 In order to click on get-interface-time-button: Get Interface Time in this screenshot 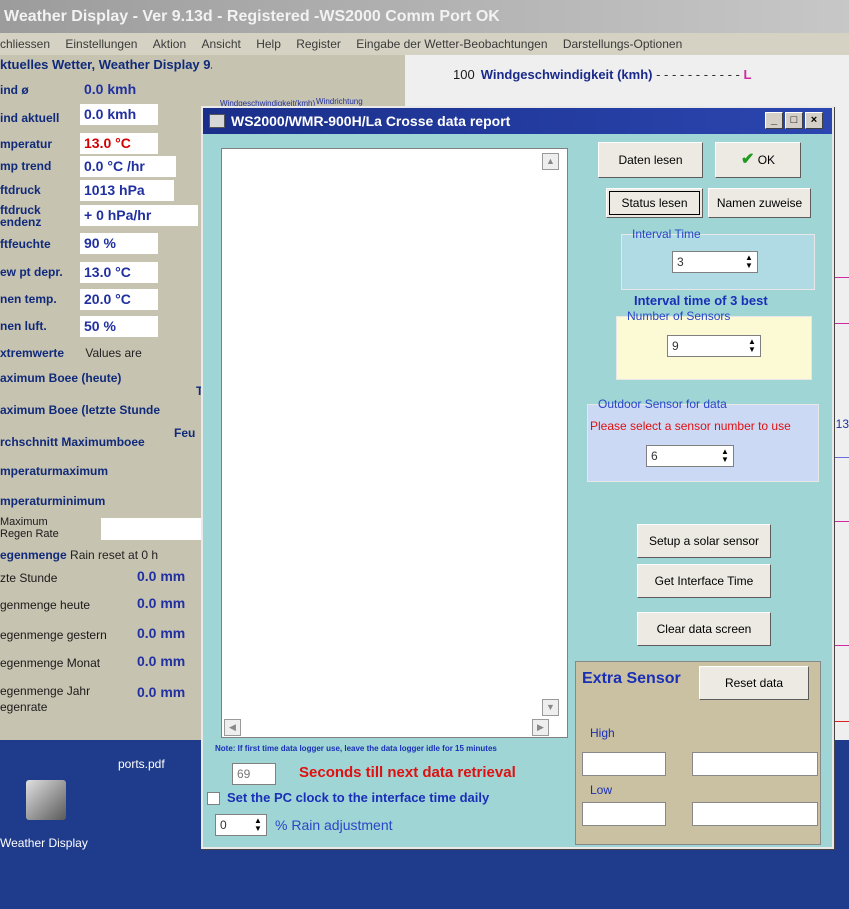, I will do `click(704, 581)`.